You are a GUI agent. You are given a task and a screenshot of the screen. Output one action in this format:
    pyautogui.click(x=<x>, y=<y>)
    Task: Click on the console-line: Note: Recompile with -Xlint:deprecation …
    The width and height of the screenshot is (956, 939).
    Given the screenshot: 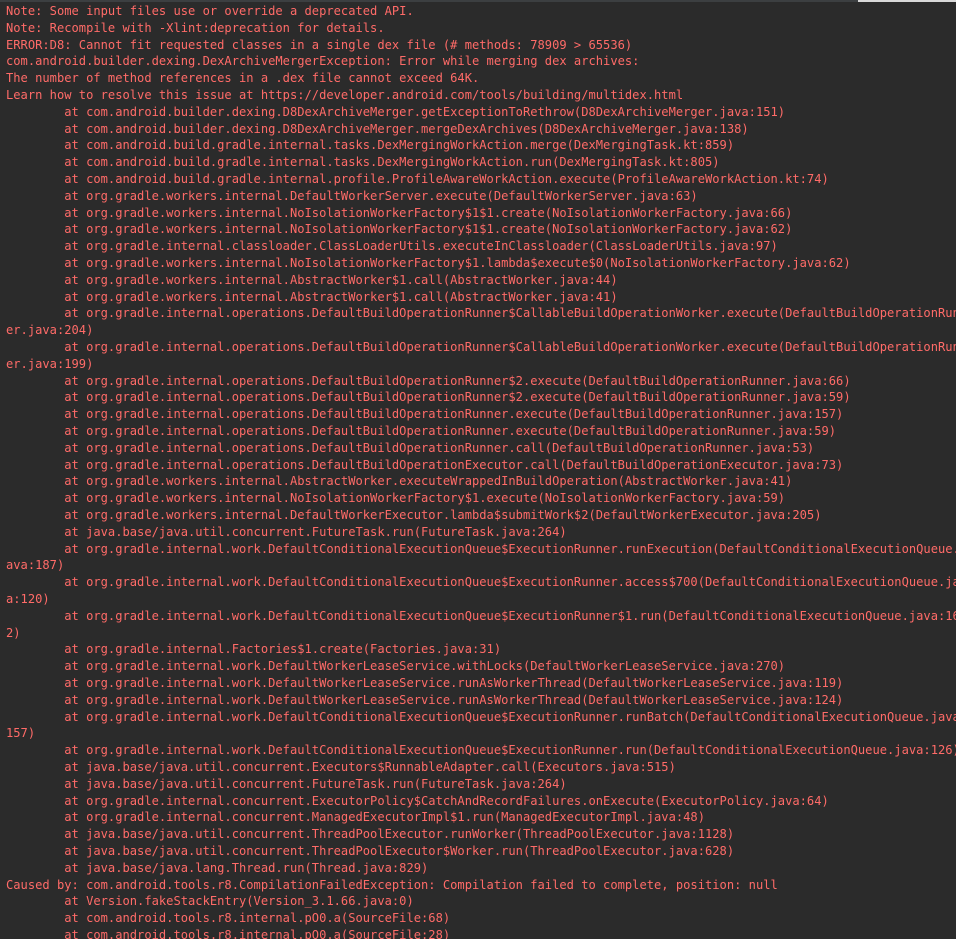 What is the action you would take?
    pyautogui.click(x=195, y=27)
    